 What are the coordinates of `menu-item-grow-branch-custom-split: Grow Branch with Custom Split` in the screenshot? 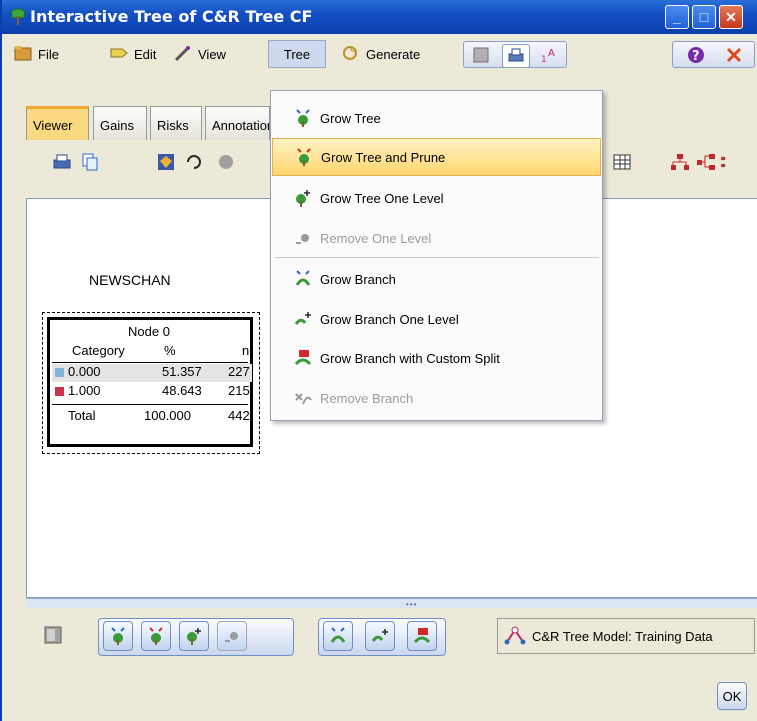 It's located at (436, 358).